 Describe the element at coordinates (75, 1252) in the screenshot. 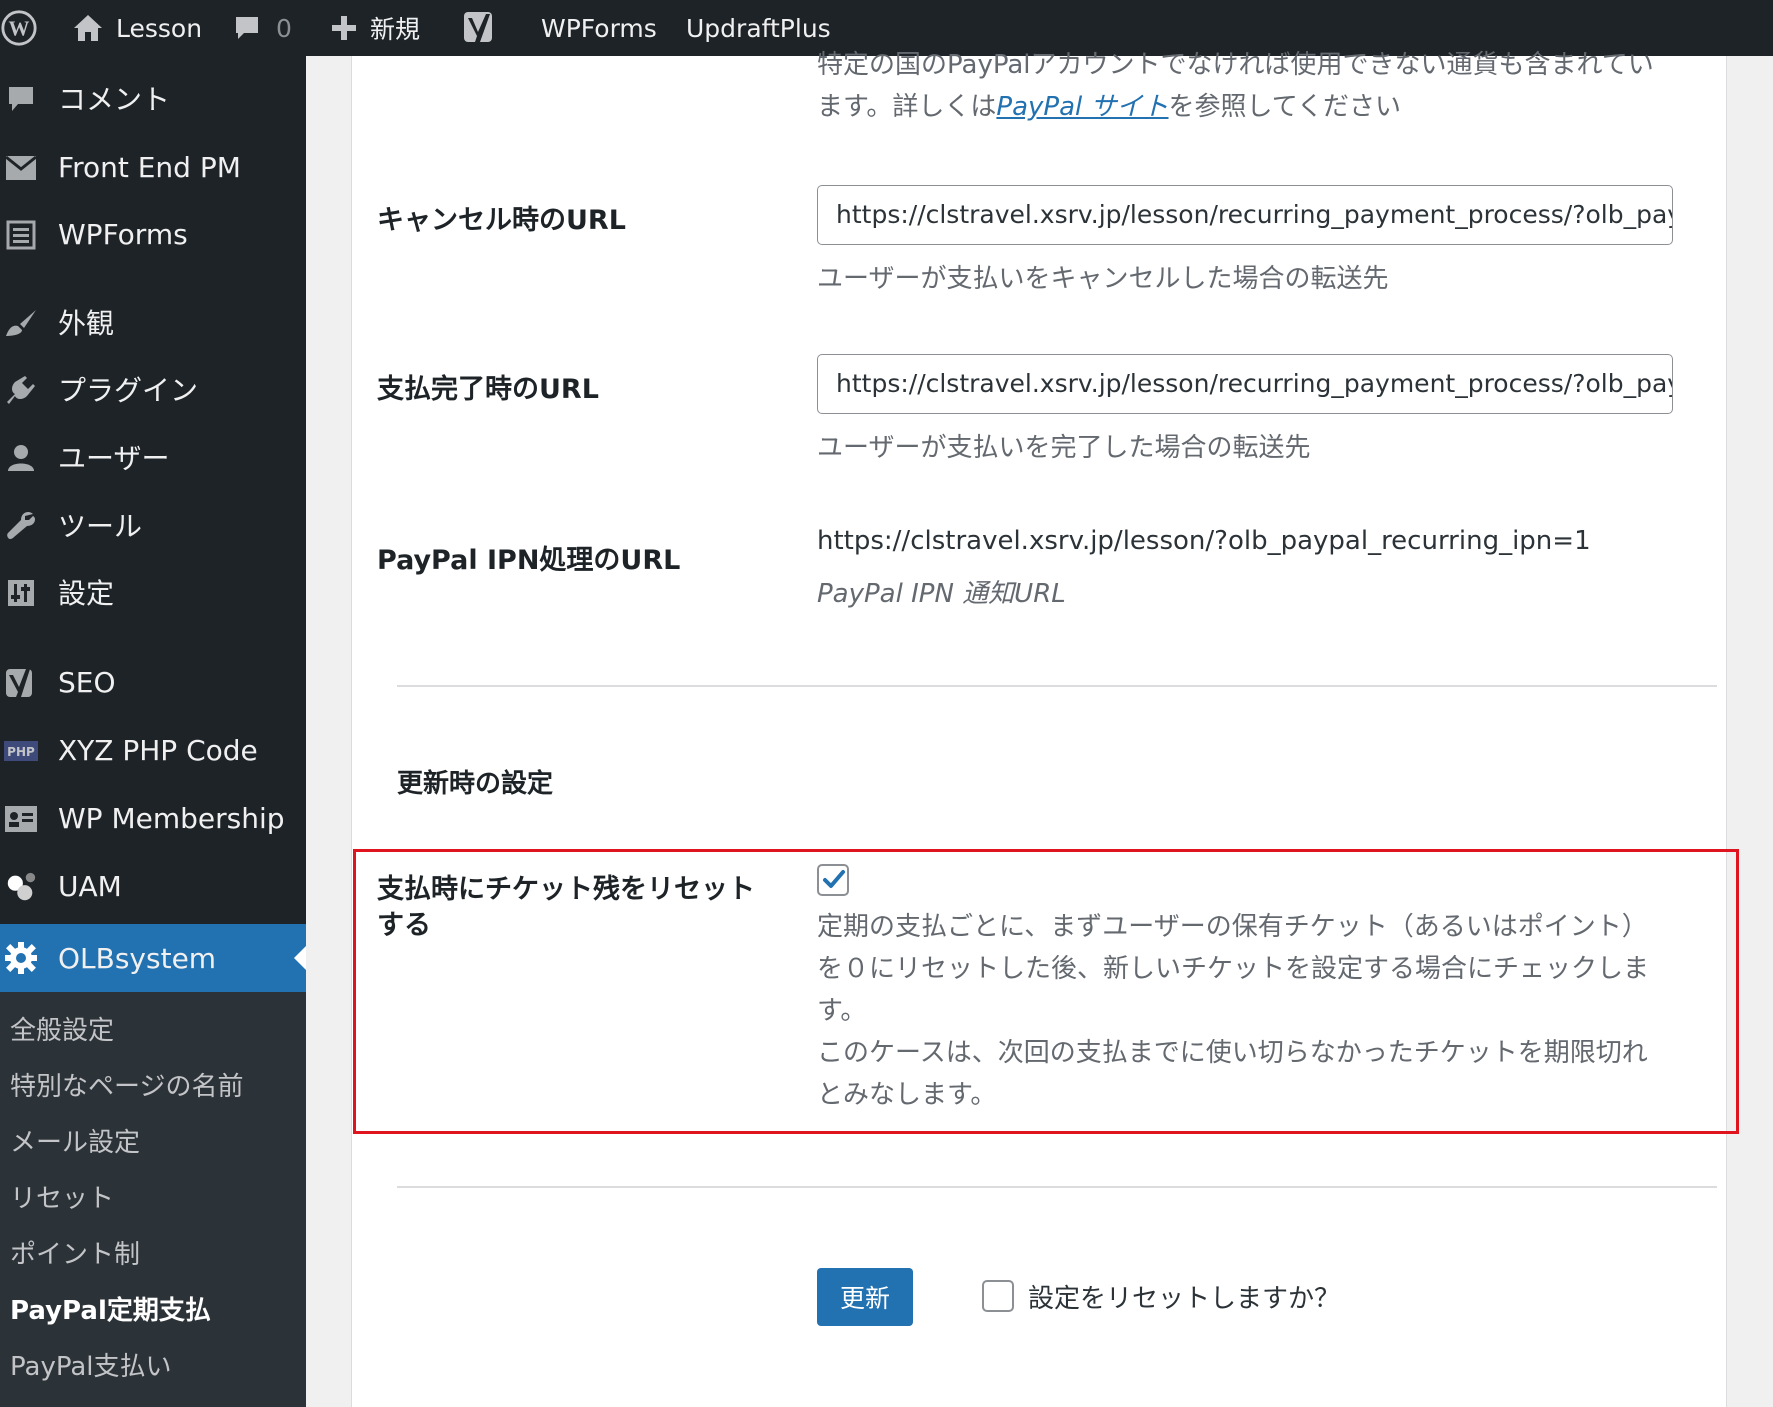

I see `submenu-points: ポイント制` at that location.